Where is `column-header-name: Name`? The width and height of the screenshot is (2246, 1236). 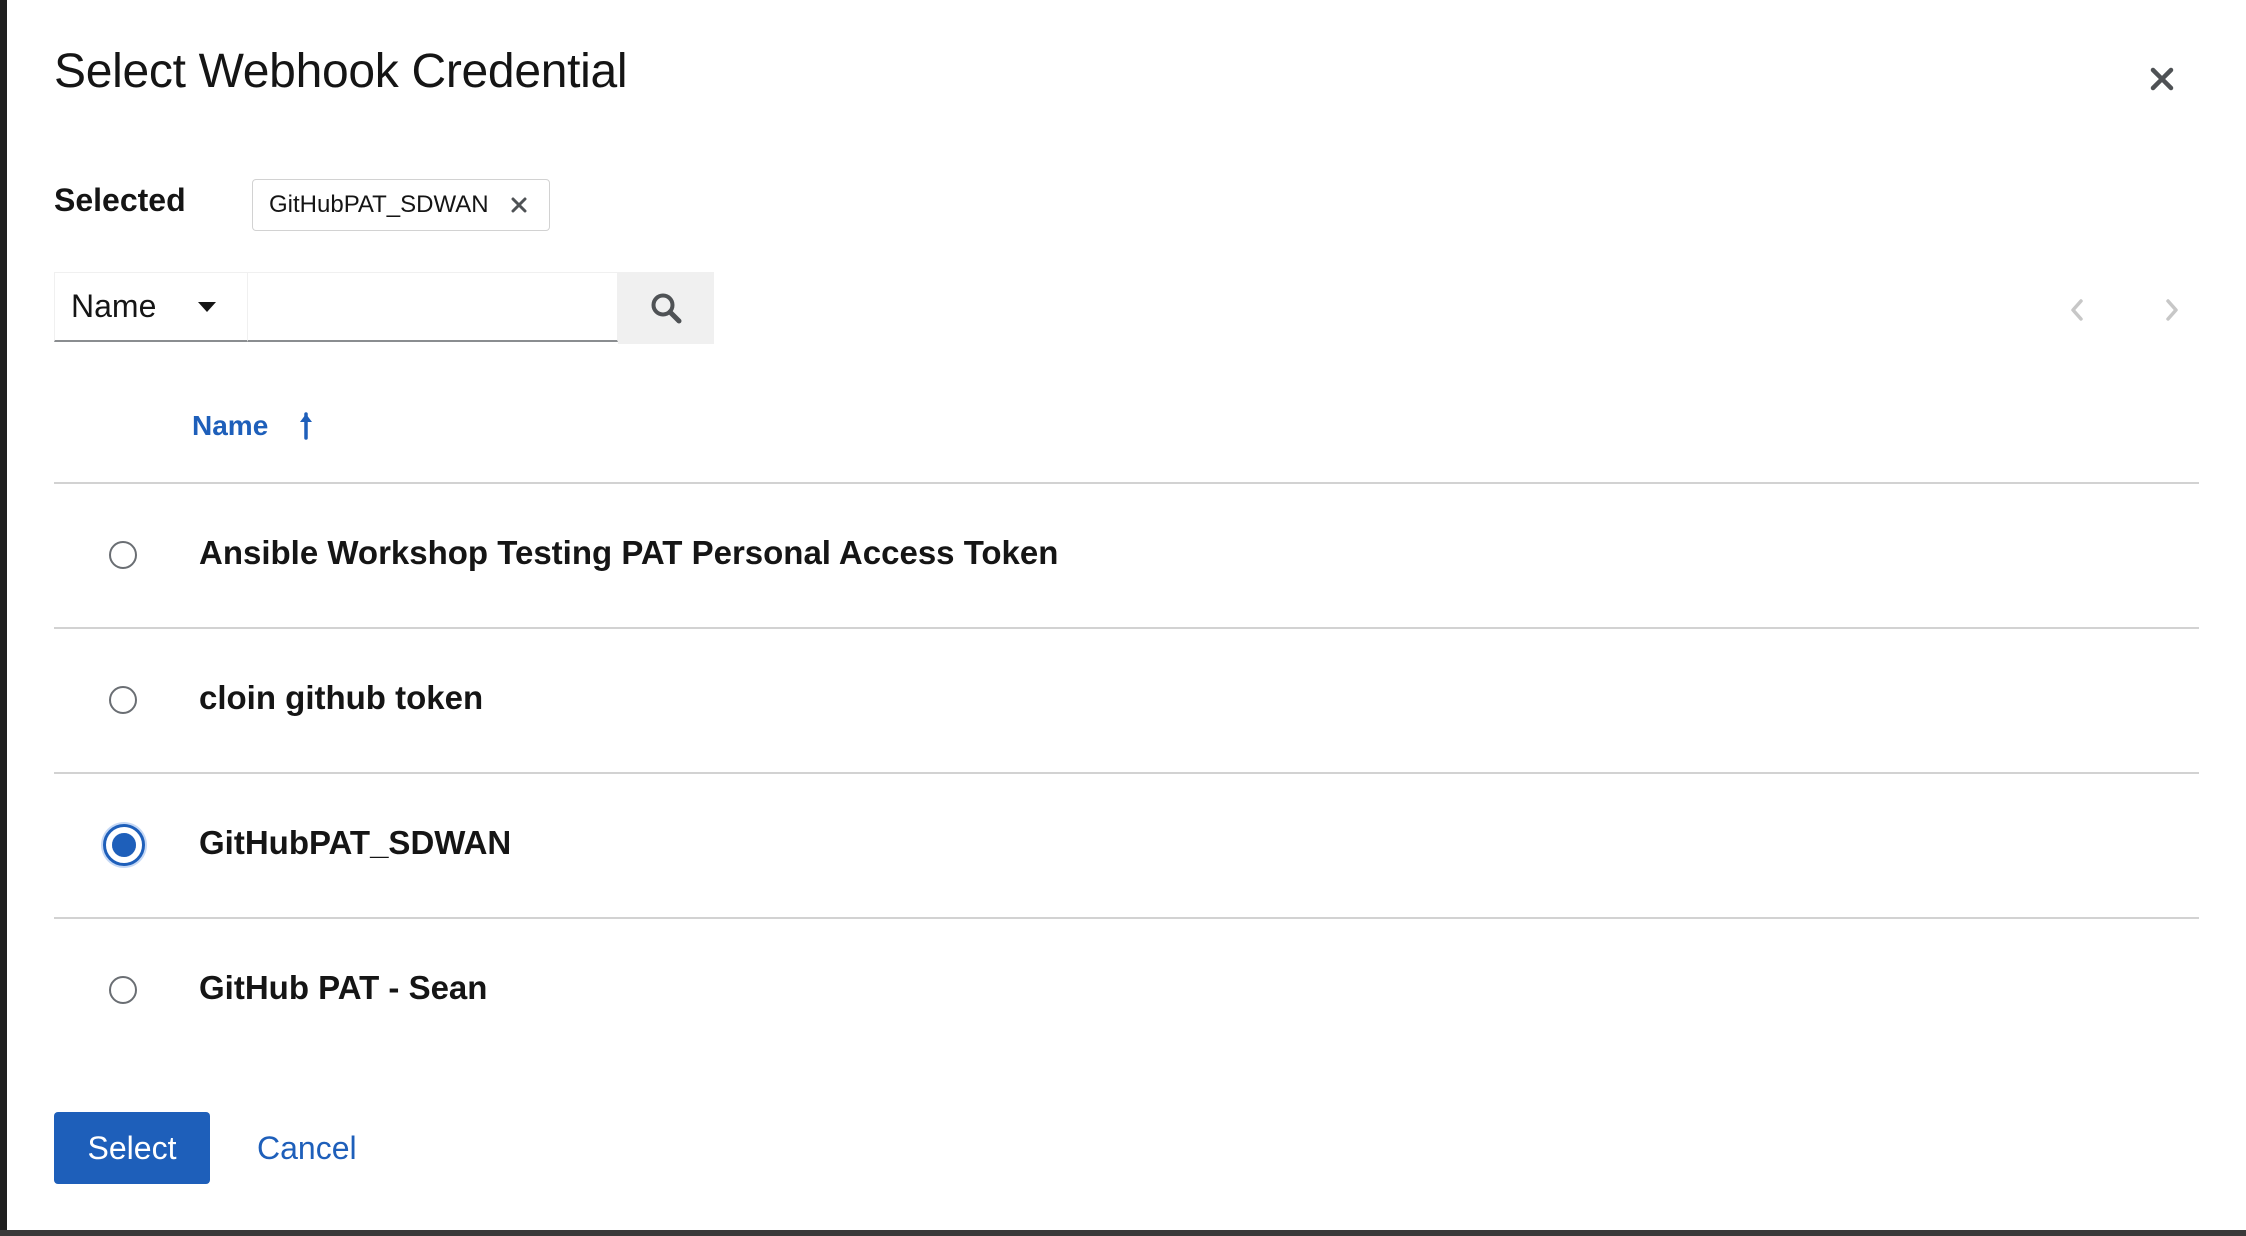
column-header-name: Name is located at coordinates (253, 426).